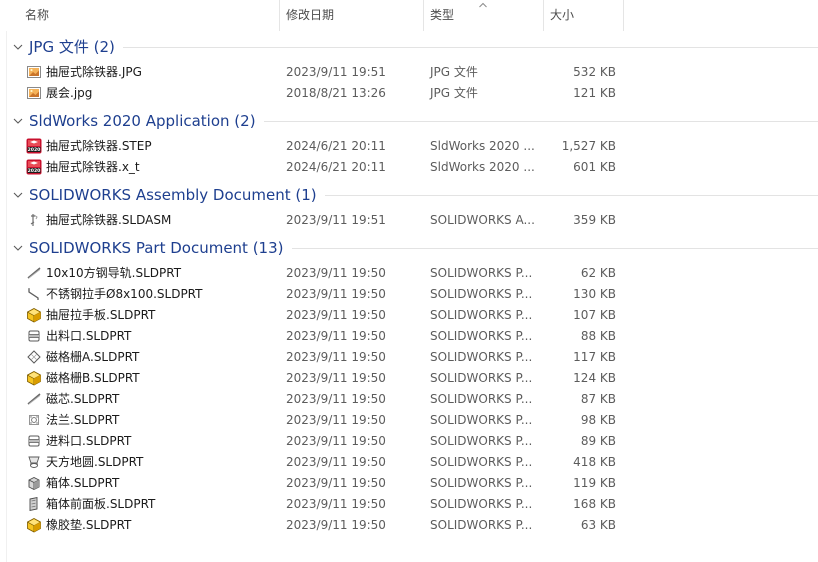  What do you see at coordinates (99, 146) in the screenshot?
I see `file-name: 抽屉式除铁器.STEP` at bounding box center [99, 146].